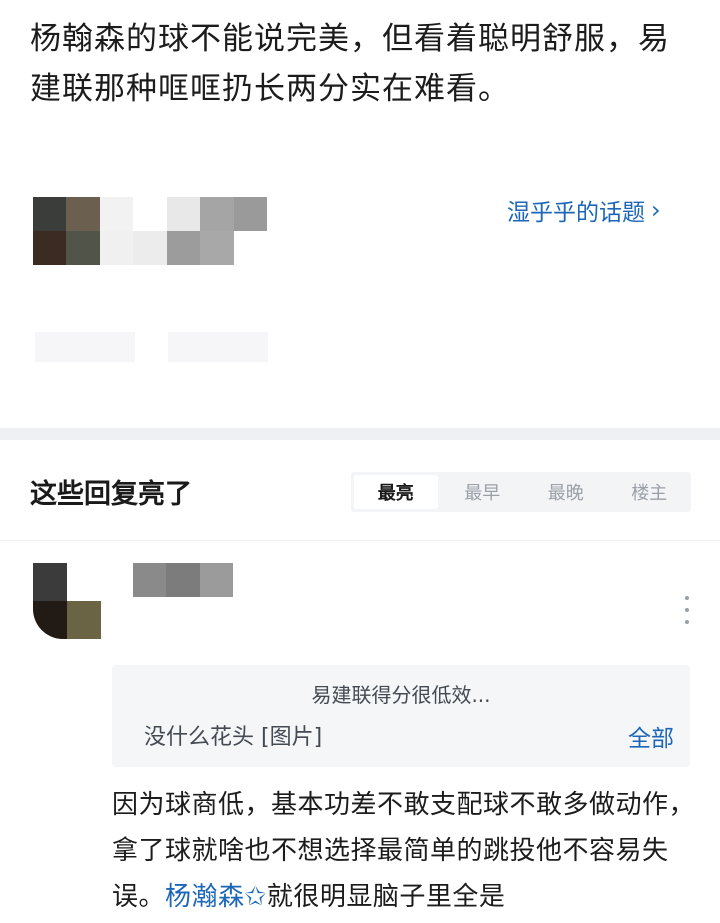  Describe the element at coordinates (687, 610) in the screenshot. I see `more-vertical-icon` at that location.